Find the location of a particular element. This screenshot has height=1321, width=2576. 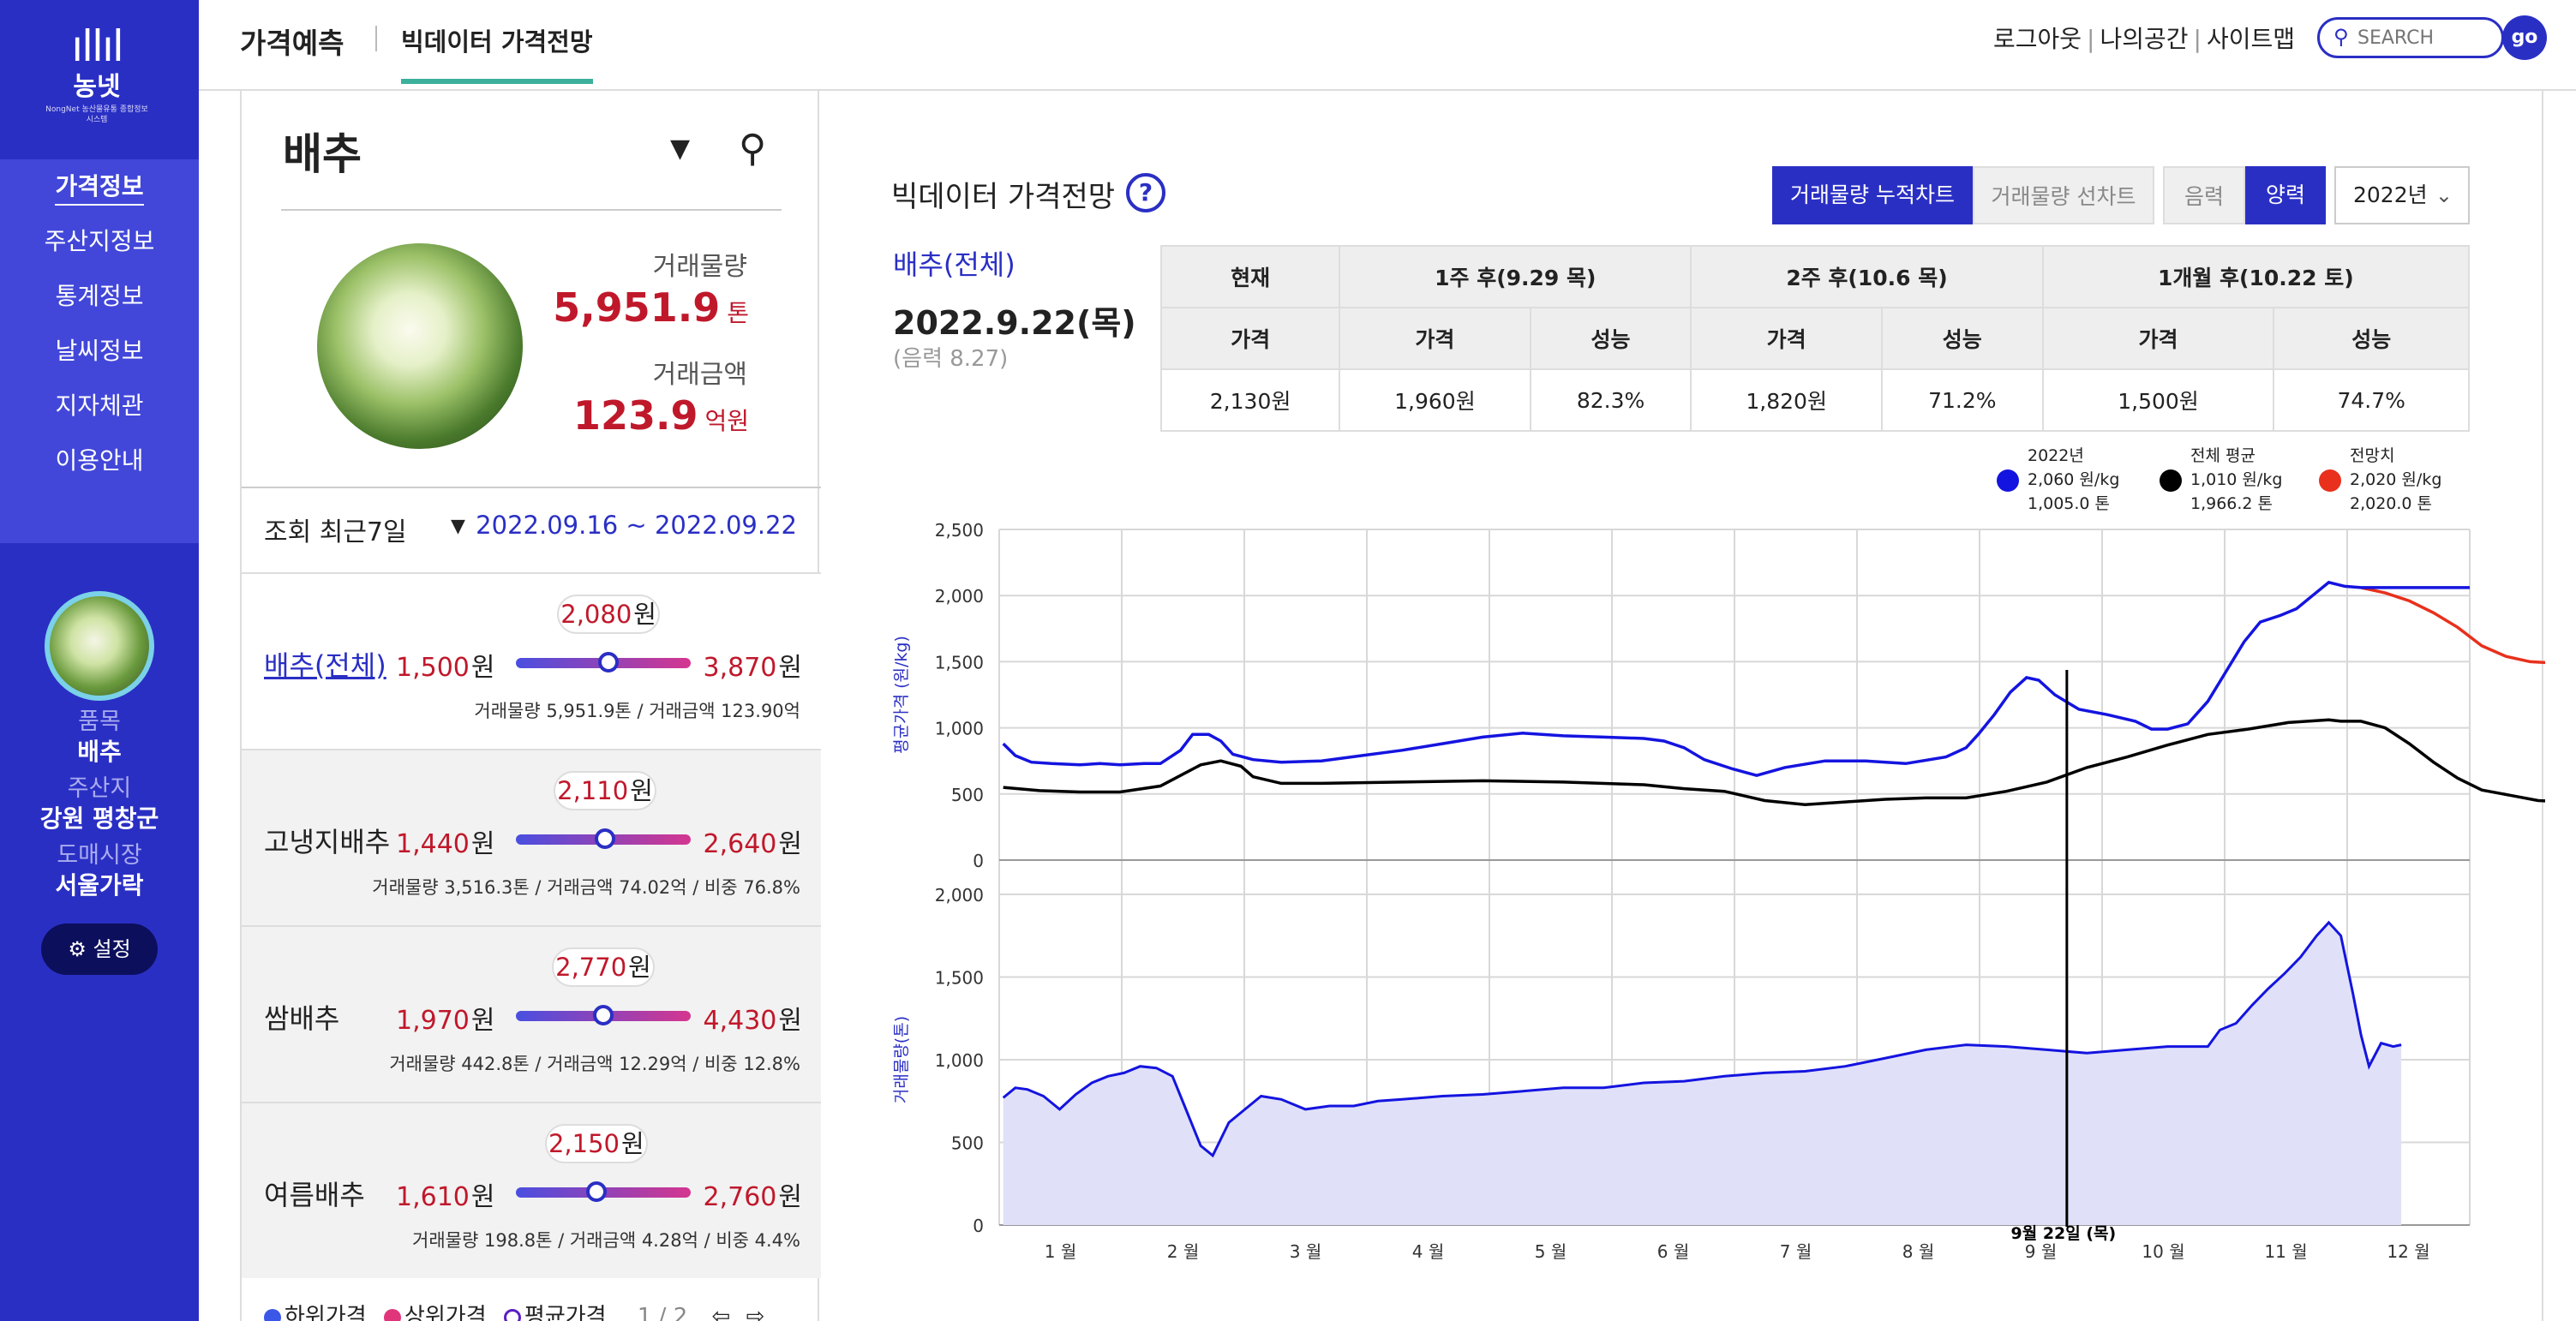

go-button: go is located at coordinates (2524, 37).